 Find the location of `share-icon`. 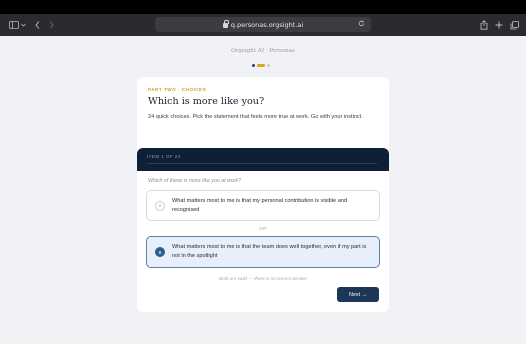

share-icon is located at coordinates (483, 25).